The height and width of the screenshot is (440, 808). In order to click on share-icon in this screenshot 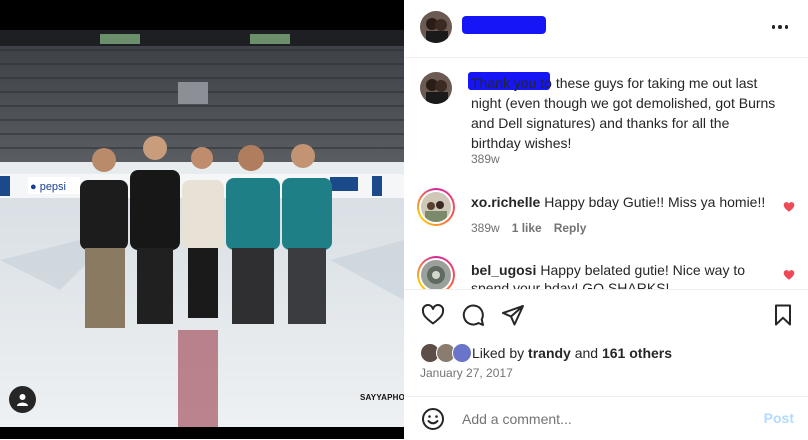, I will do `click(513, 315)`.